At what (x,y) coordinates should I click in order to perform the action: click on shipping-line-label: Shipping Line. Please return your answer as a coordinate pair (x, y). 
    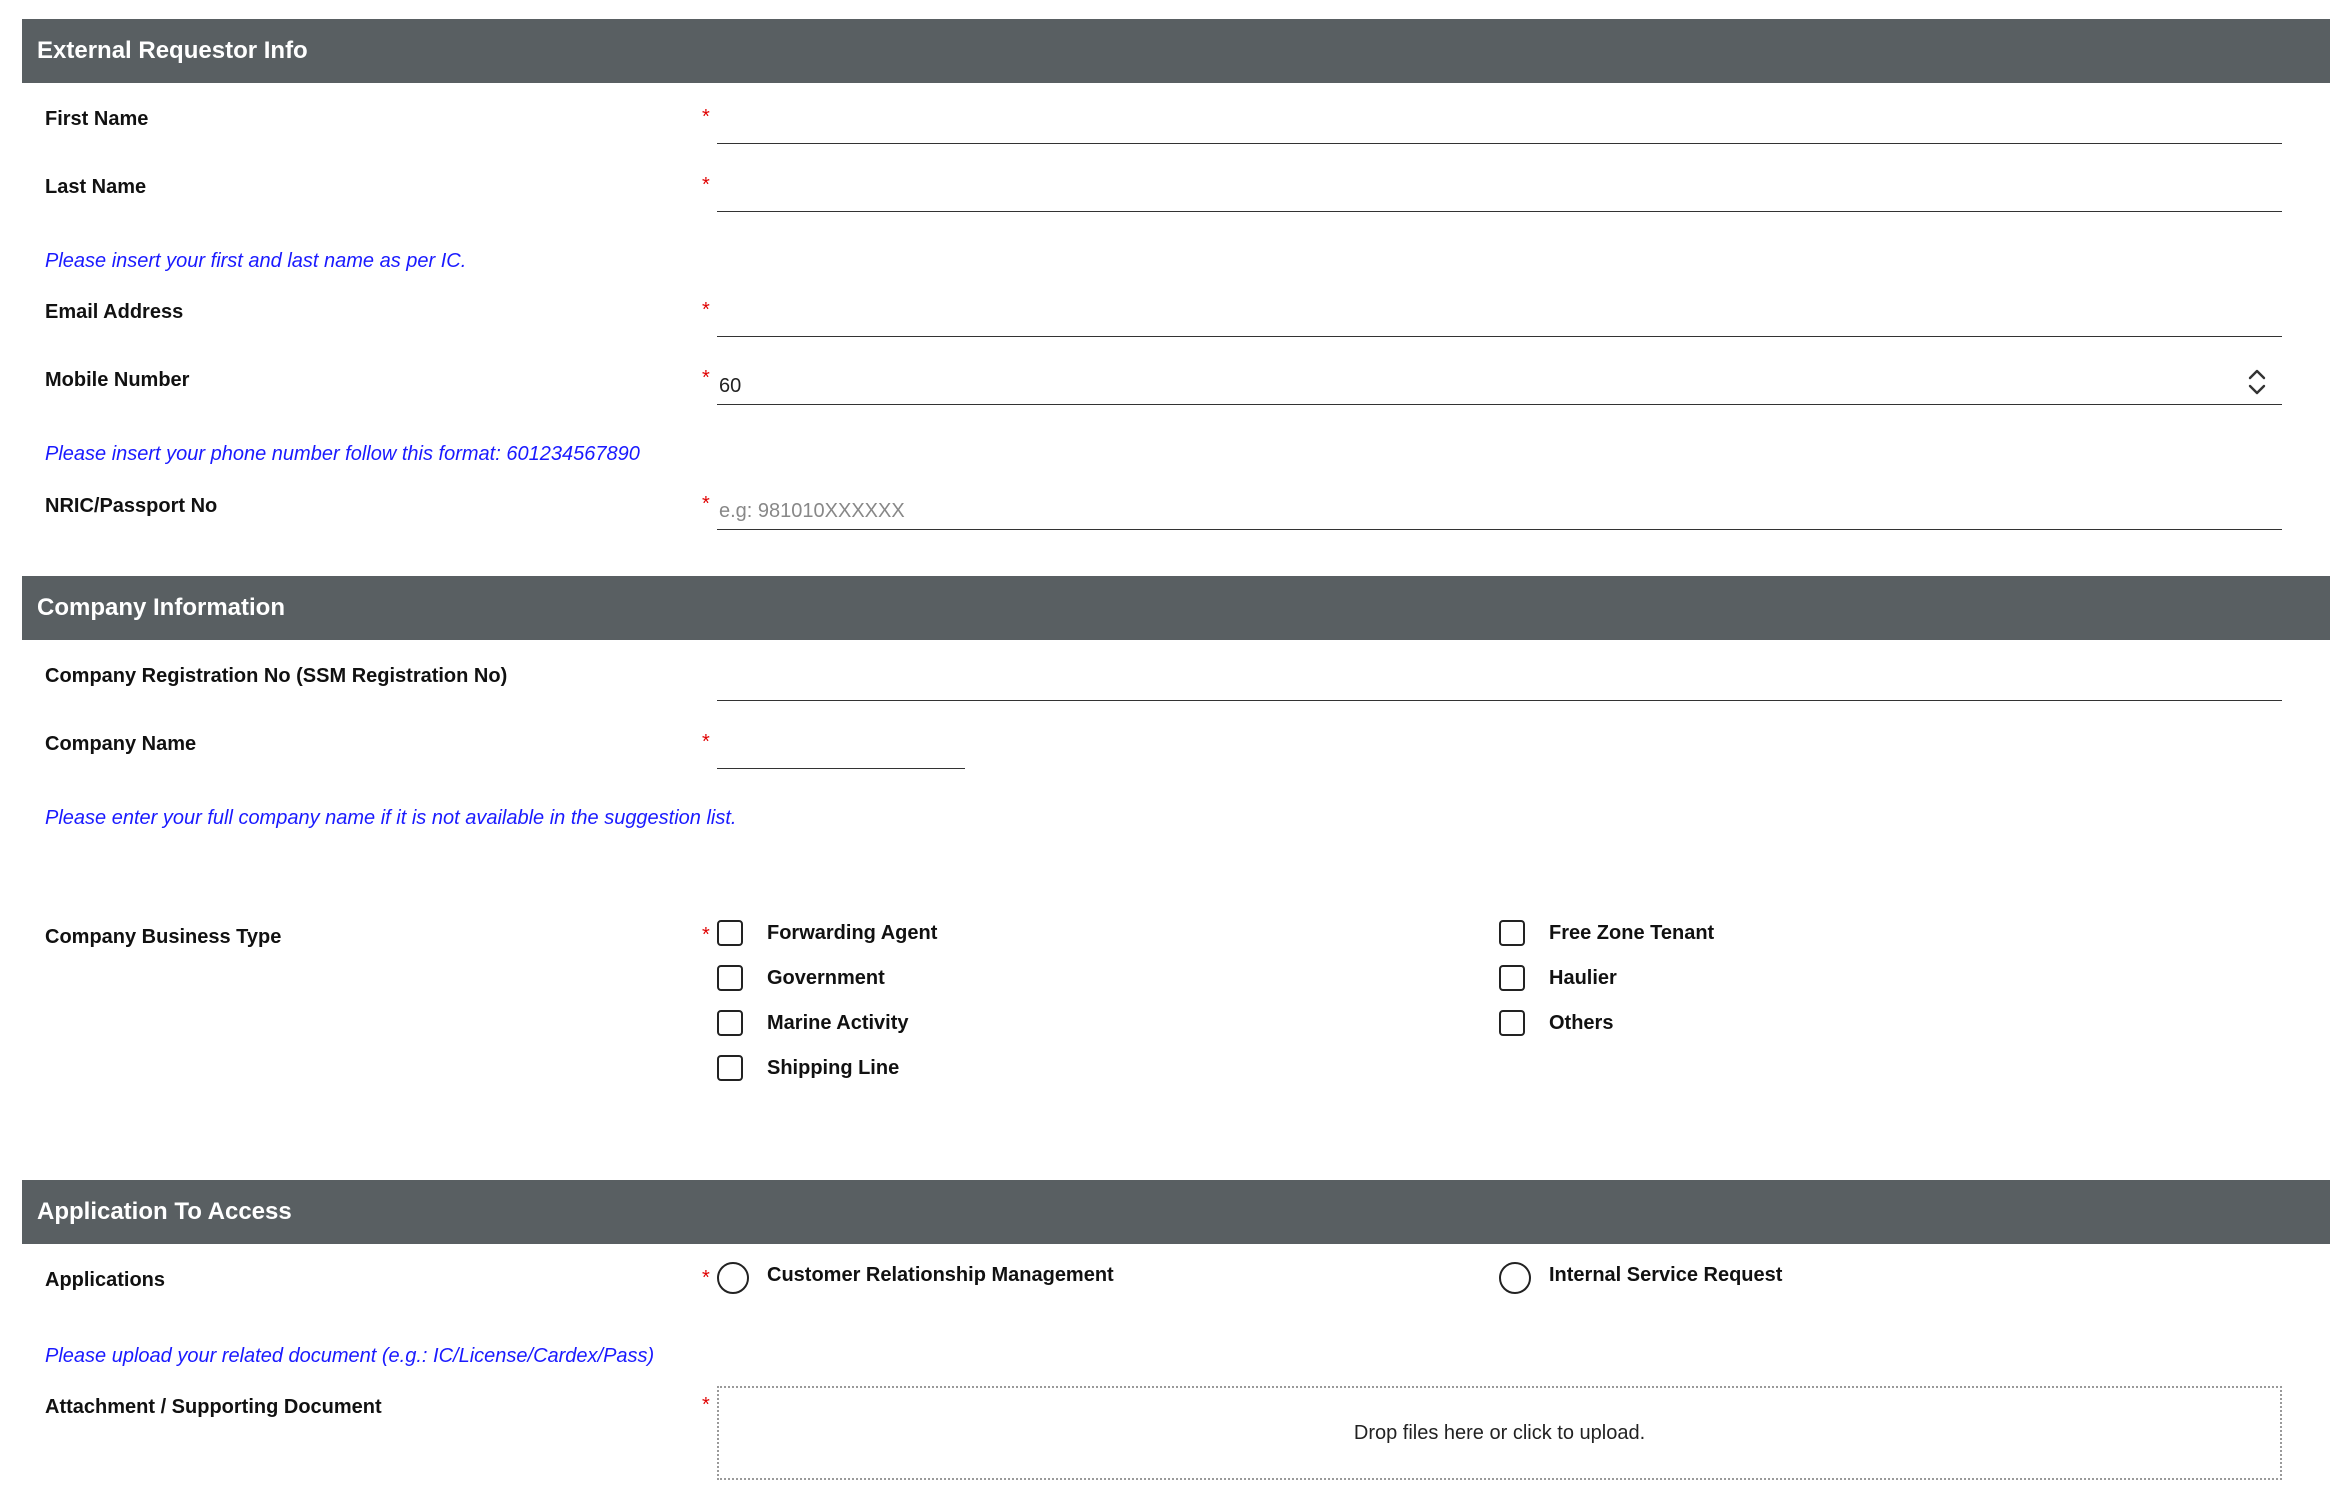
    Looking at the image, I should click on (833, 1068).